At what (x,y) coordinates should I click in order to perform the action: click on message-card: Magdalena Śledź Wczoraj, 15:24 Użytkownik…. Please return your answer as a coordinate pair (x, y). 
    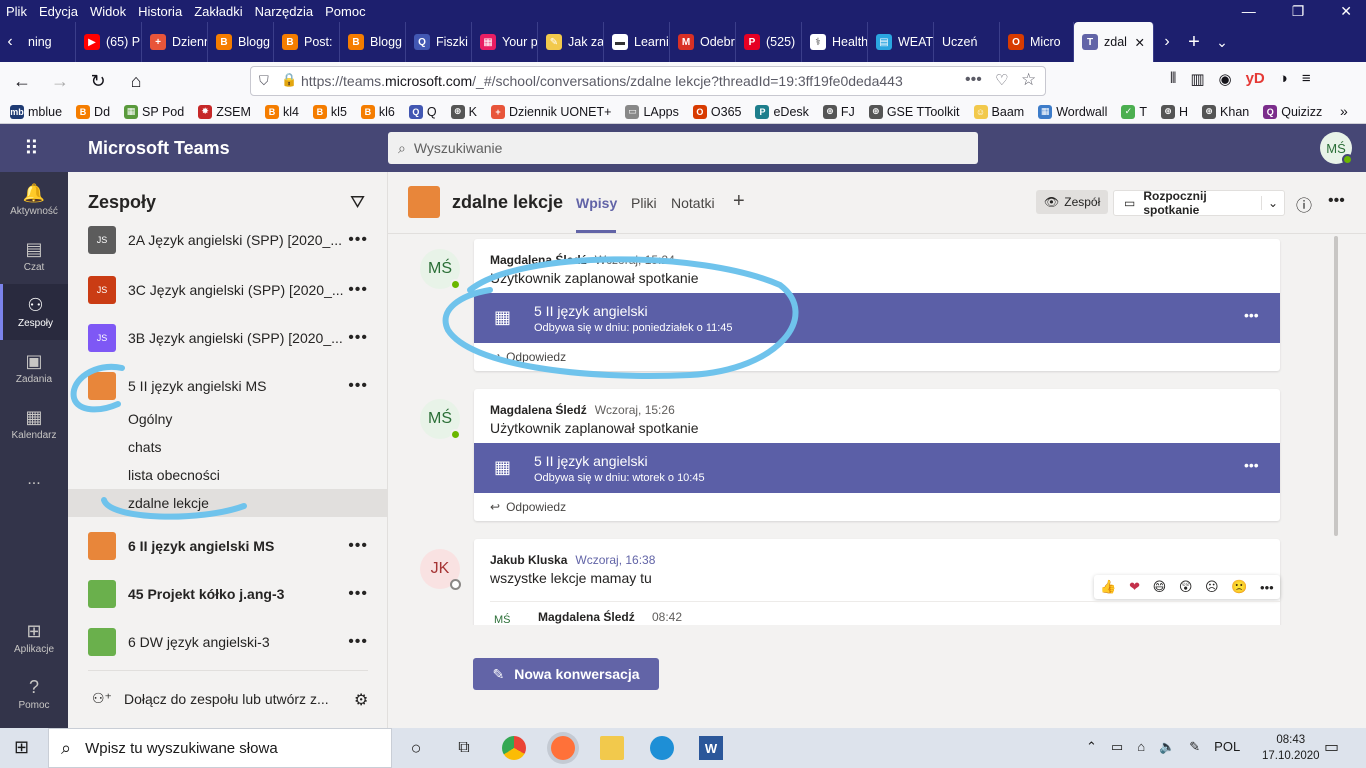
    Looking at the image, I should click on (877, 305).